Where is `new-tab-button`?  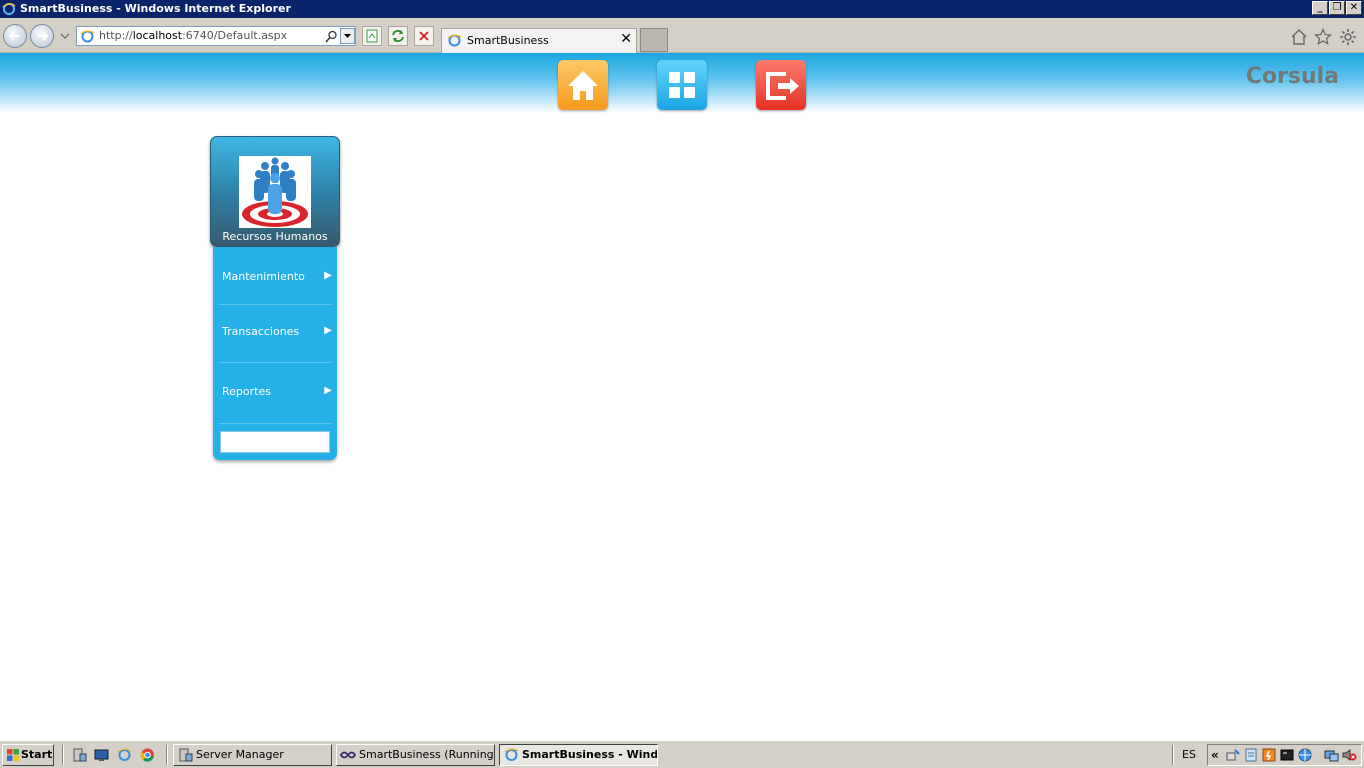 new-tab-button is located at coordinates (654, 40).